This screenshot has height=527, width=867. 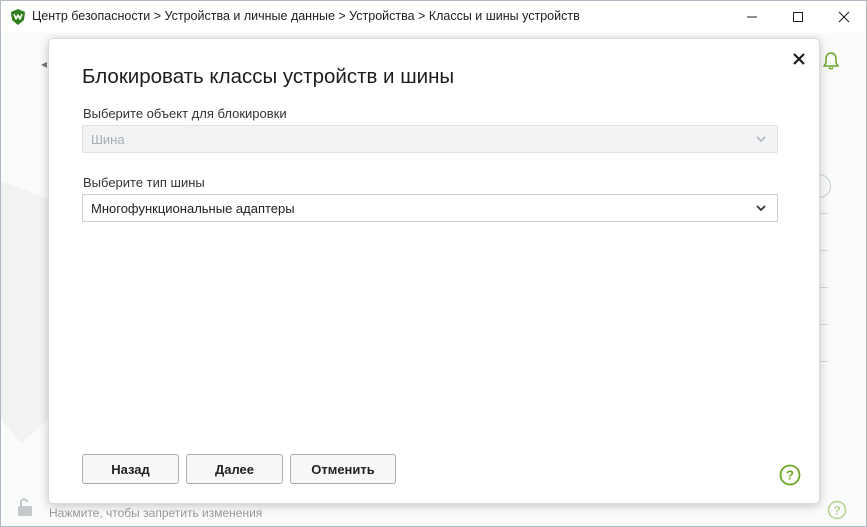 I want to click on dialog-help-icon: ?, so click(x=790, y=475).